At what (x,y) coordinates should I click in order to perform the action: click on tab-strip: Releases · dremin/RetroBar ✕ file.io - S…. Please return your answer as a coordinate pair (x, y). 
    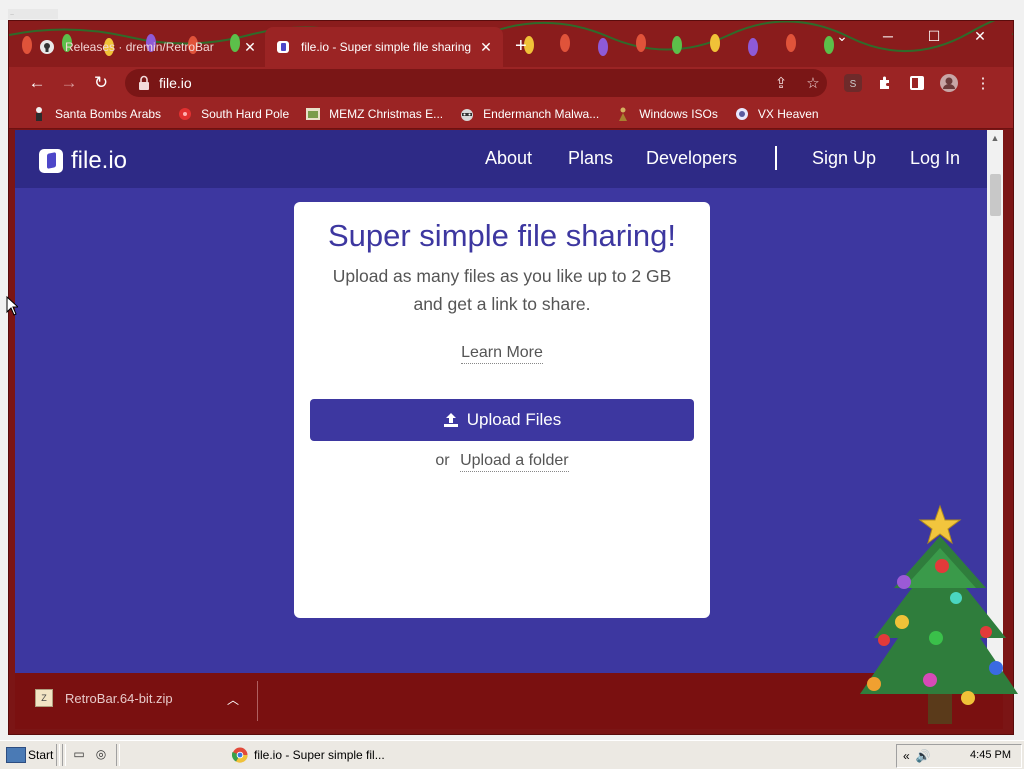
    Looking at the image, I should click on (511, 44).